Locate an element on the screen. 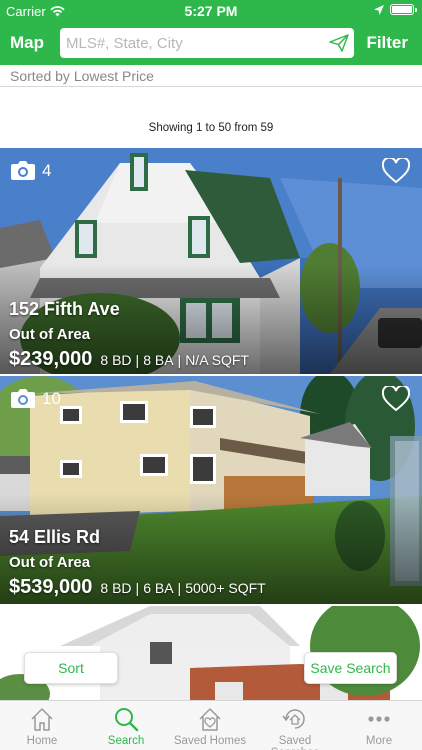 This screenshot has width=422, height=750. listing-price-line: $539,000 8 BD | 6 BA | 5000+ SQFT is located at coordinates (137, 587).